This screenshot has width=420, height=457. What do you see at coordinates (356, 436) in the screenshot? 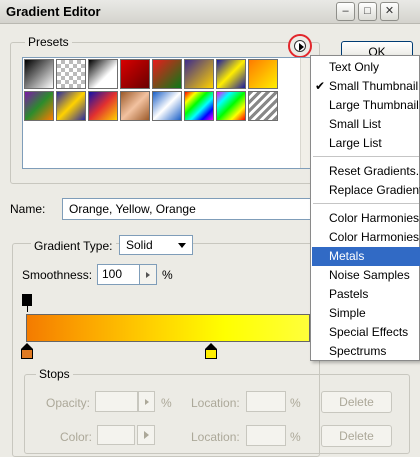
I see `delete-color-stop-button: Delete` at bounding box center [356, 436].